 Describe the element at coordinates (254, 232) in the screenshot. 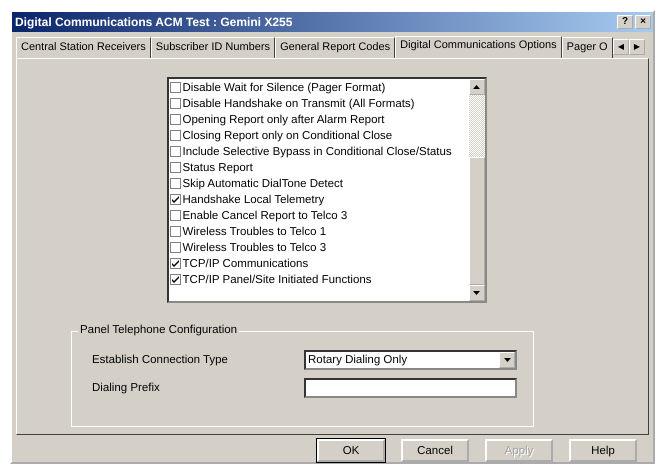

I see `option-label: Wireless Troubles to Telco 1` at that location.